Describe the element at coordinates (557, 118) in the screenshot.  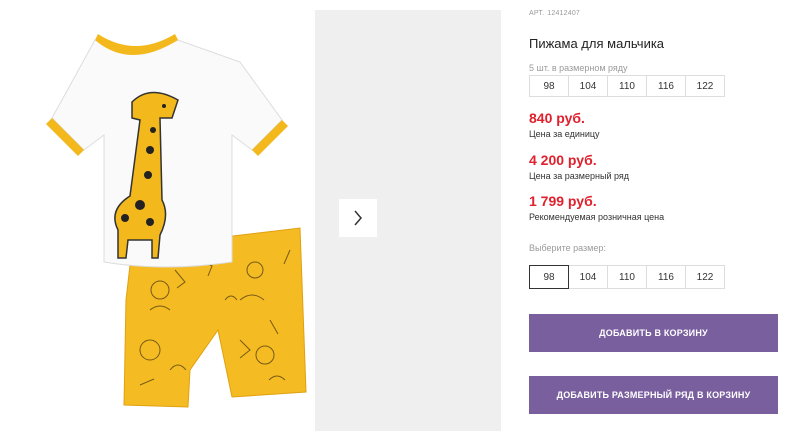
I see `unit-price: 840 руб.` at that location.